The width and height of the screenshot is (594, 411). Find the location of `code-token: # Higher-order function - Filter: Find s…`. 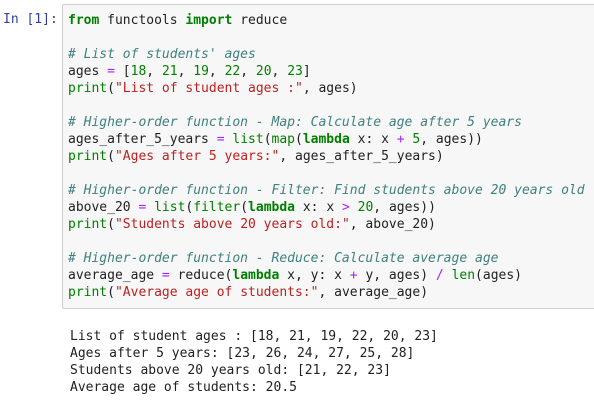

code-token: # Higher-order function - Filter: Find s… is located at coordinates (326, 190).